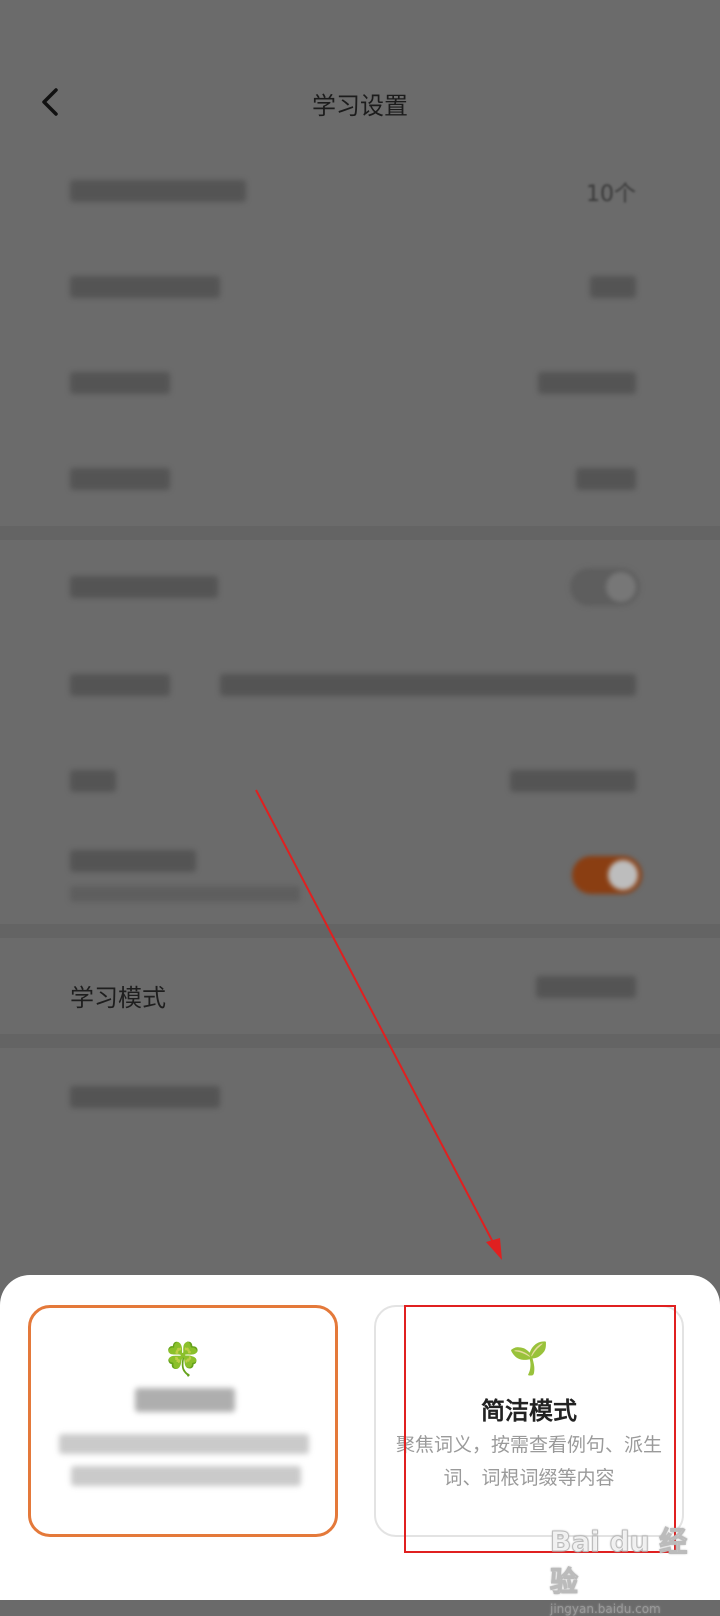 Image resolution: width=720 pixels, height=1616 pixels. Describe the element at coordinates (185, 894) in the screenshot. I see `blurred-subtitle` at that location.